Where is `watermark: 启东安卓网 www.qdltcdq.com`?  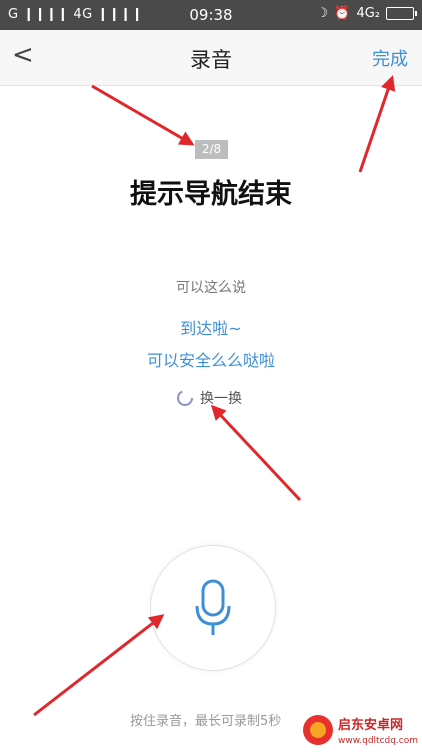 watermark: 启东安卓网 www.qdltcdq.com is located at coordinates (360, 730).